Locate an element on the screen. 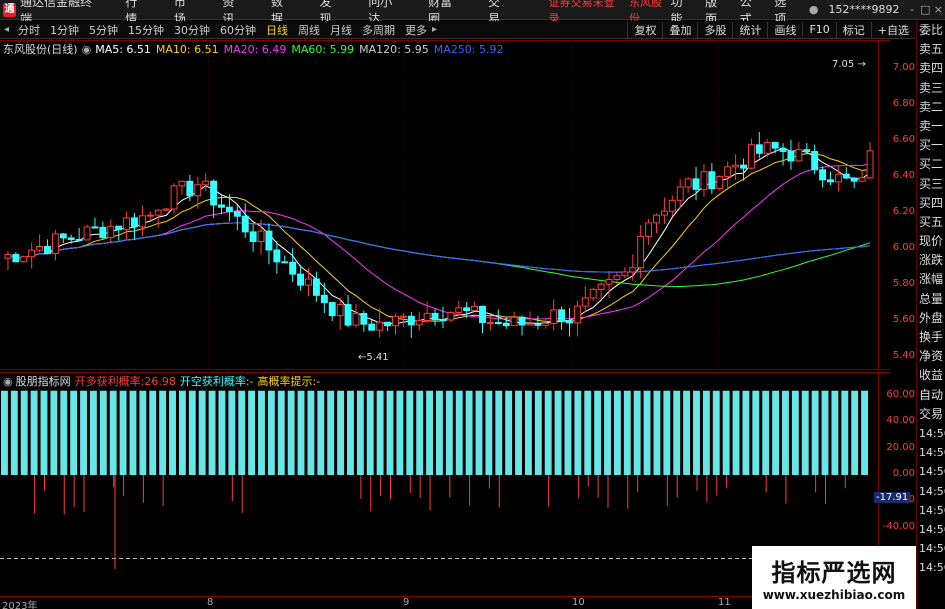 The width and height of the screenshot is (945, 609). overlay-button: 叠加 is located at coordinates (679, 29).